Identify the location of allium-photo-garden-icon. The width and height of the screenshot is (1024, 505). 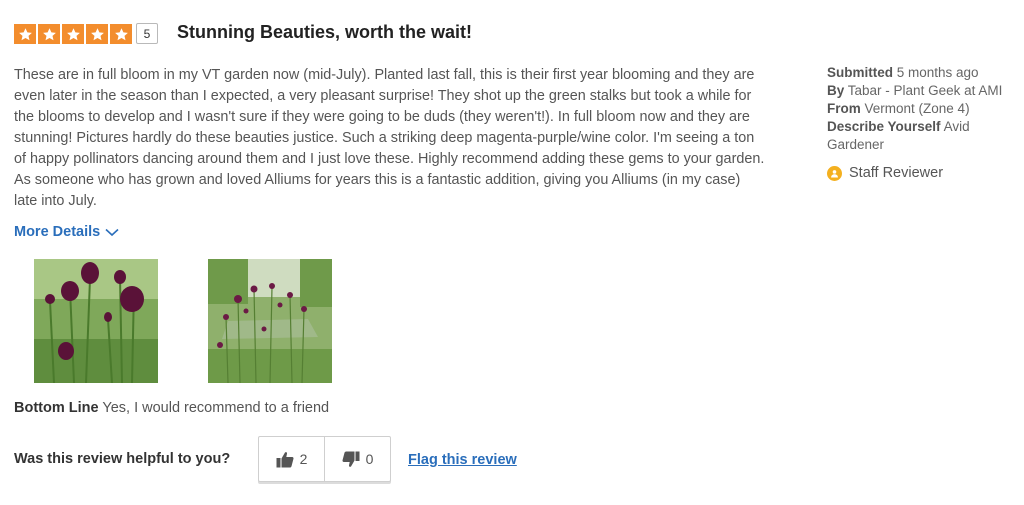
(270, 321).